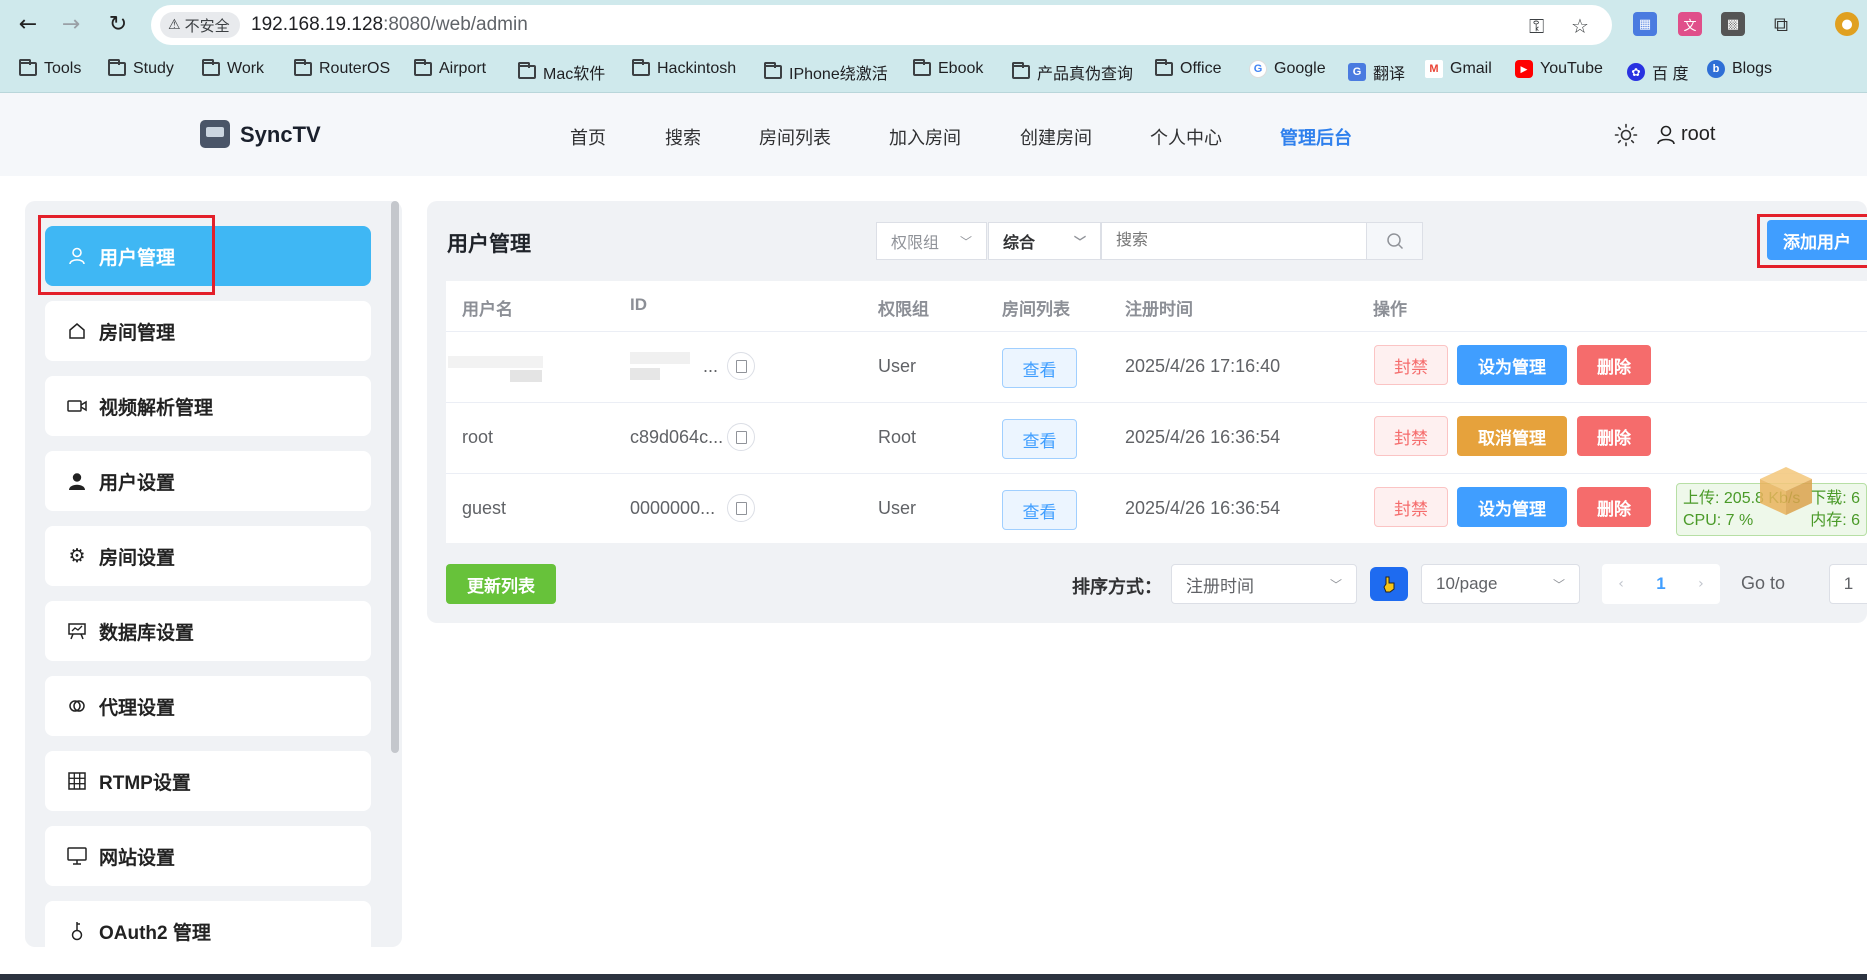 This screenshot has height=980, width=1867. Describe the element at coordinates (795, 137) in the screenshot. I see `nav-room-list: 房间列表` at that location.